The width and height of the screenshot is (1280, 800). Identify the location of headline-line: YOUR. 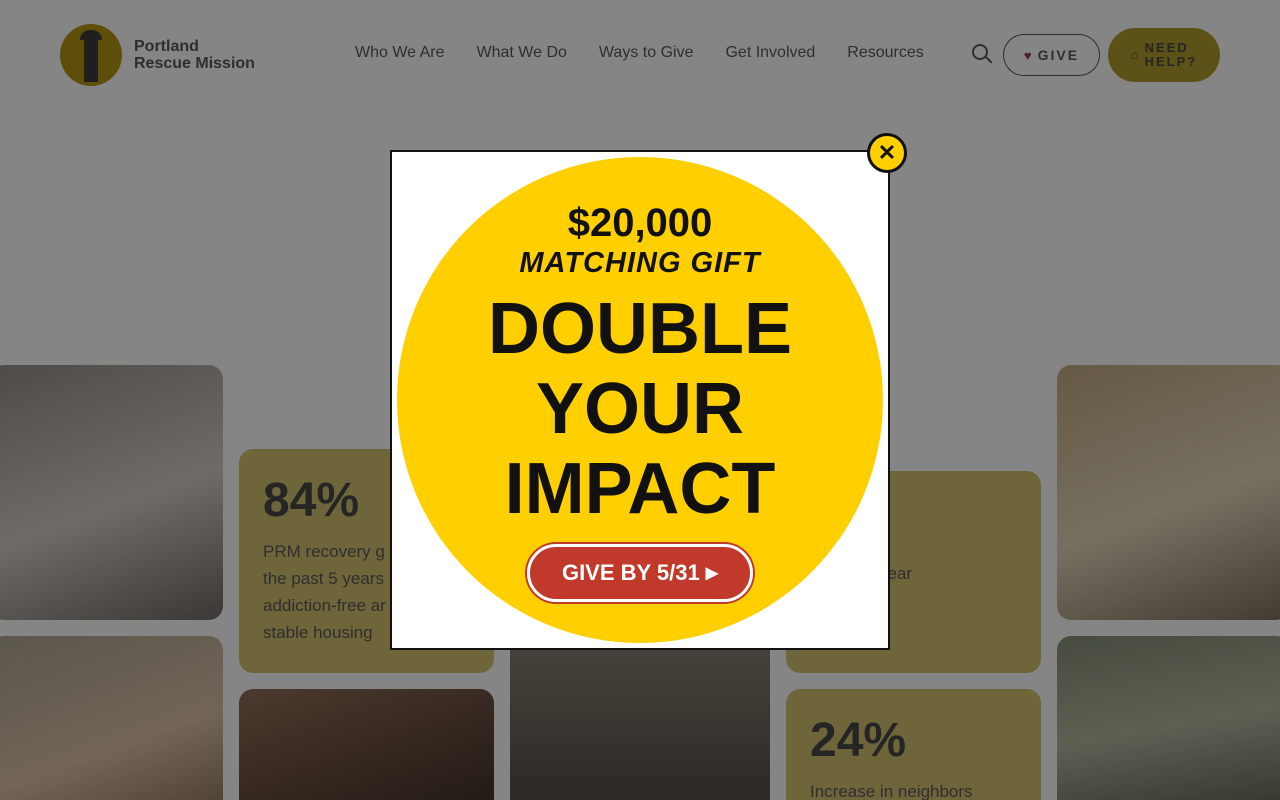
(640, 409).